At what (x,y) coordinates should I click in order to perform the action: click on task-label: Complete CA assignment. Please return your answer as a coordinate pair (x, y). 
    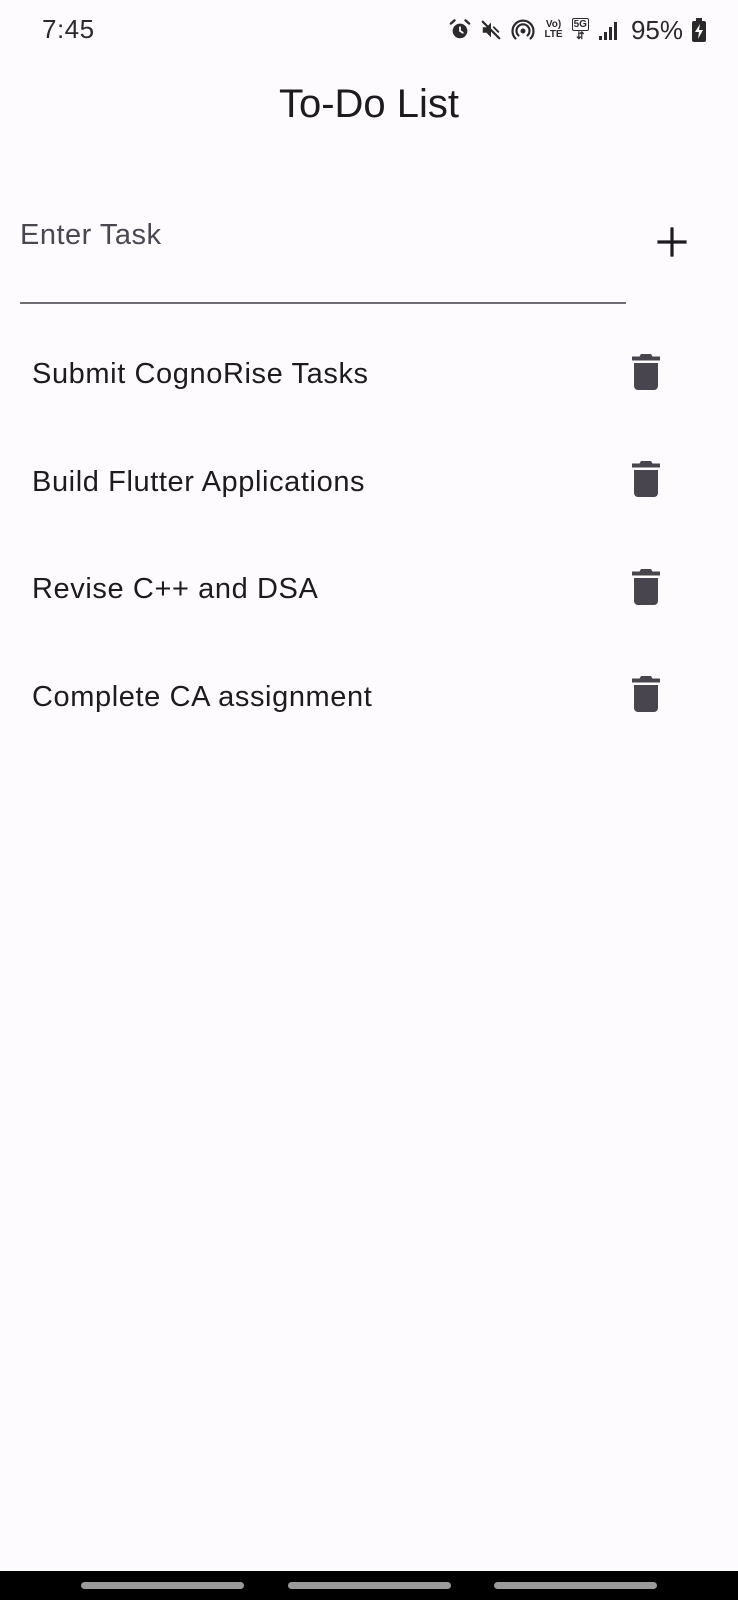
    Looking at the image, I should click on (202, 696).